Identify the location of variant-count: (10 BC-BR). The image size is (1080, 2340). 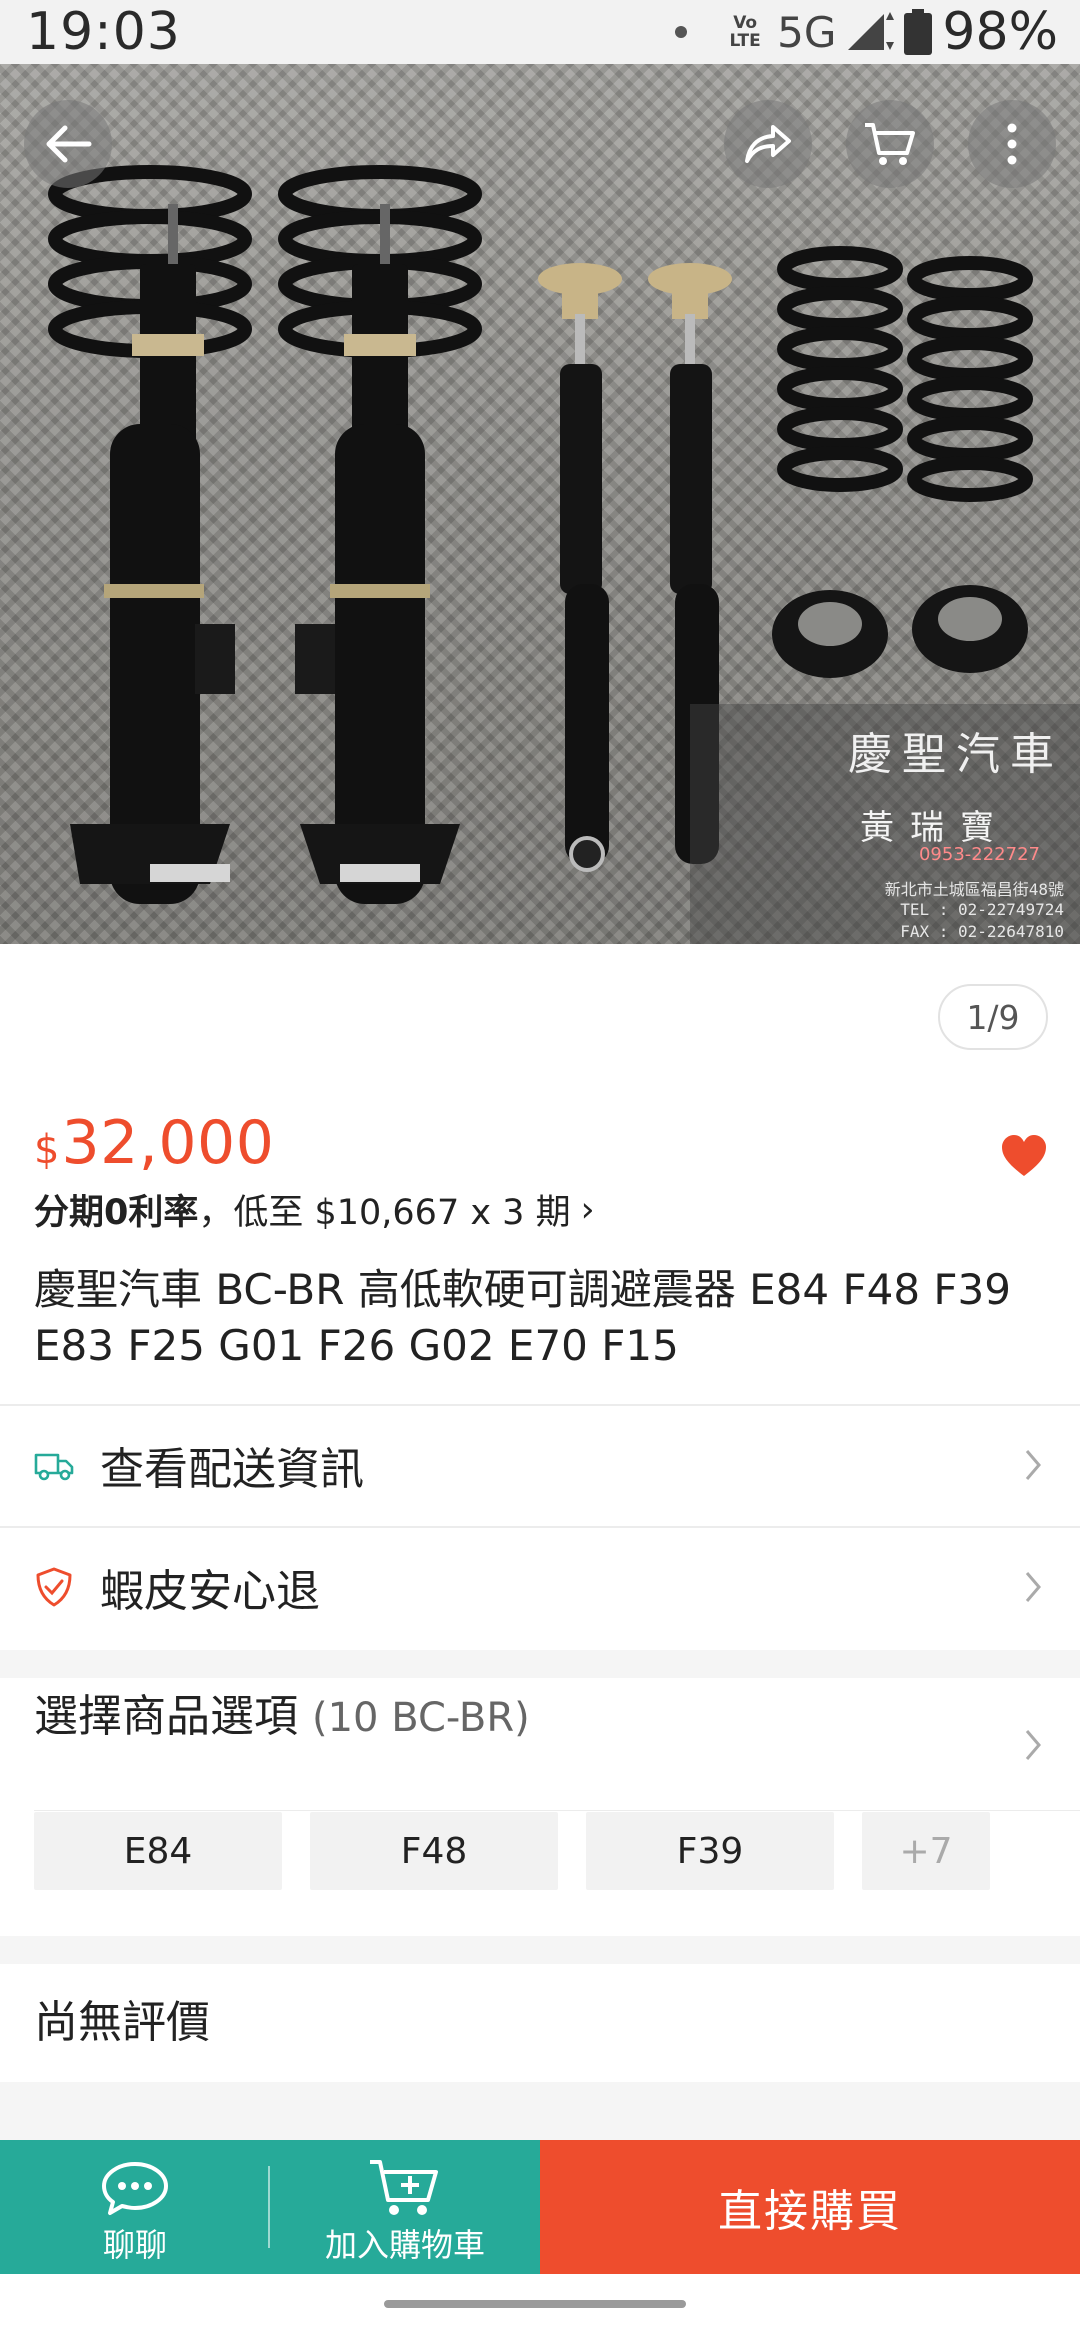
(421, 1718).